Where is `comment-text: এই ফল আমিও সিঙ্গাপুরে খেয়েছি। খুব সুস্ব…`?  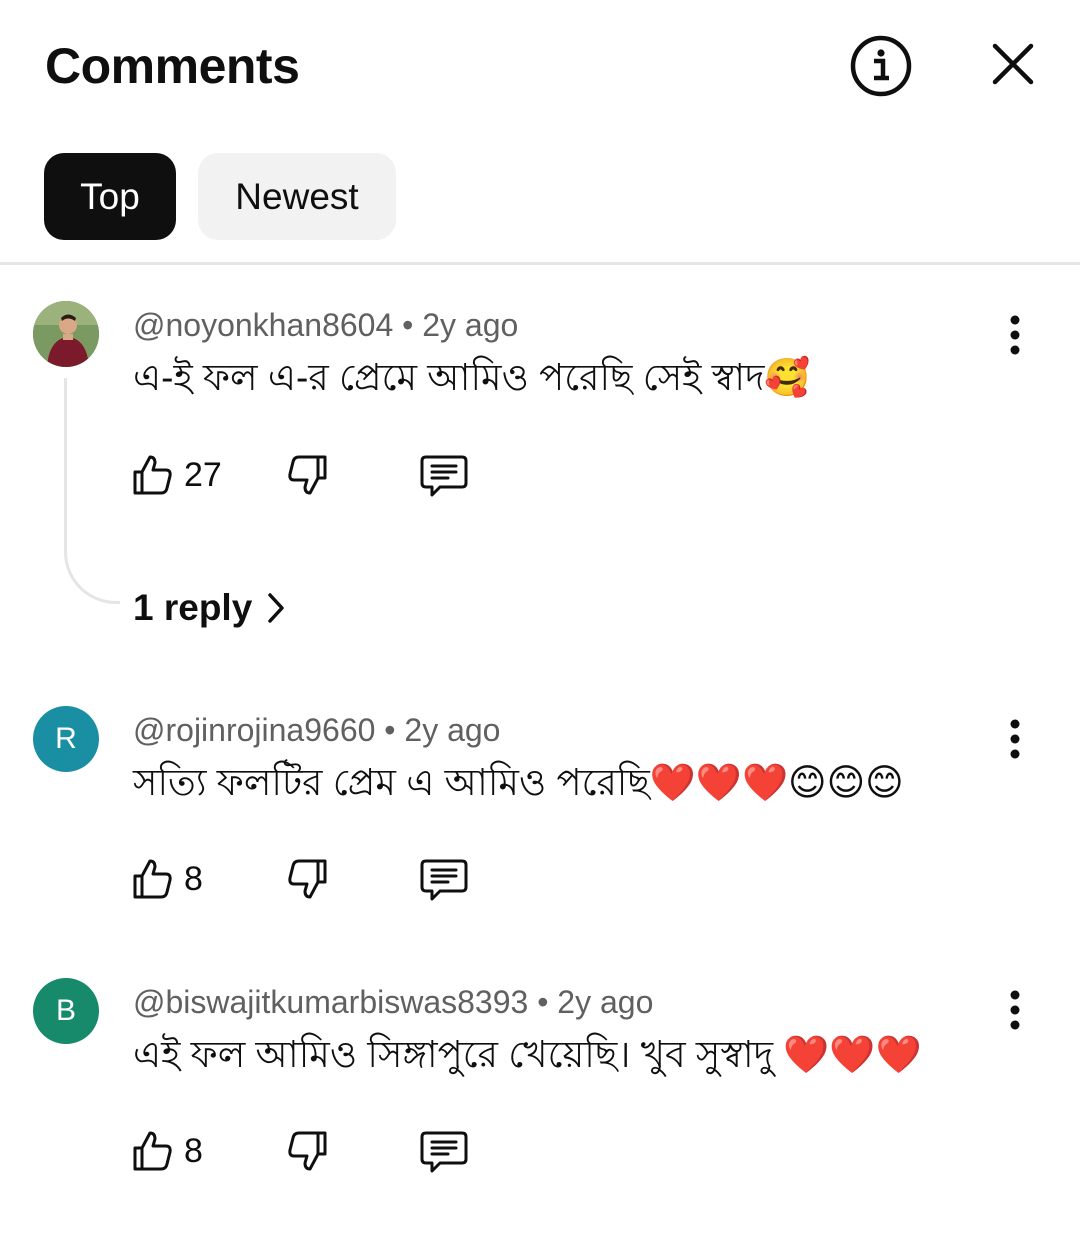
comment-text: এই ফল আমিও সিঙ্গাপুরে খেয়েছি। খুব সুস্ব… is located at coordinates (527, 1054).